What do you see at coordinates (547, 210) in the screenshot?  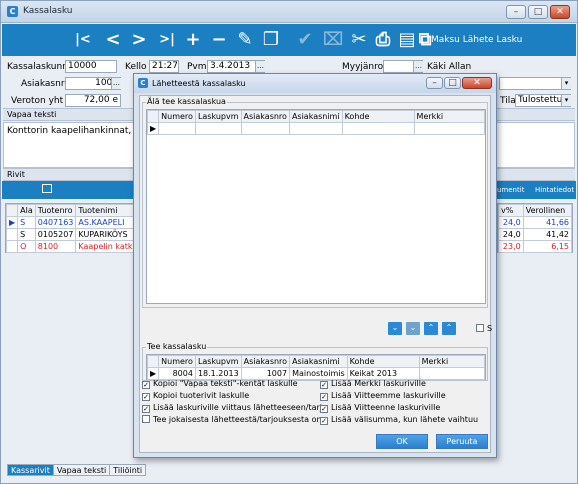 I see `column-header: Verollinen` at bounding box center [547, 210].